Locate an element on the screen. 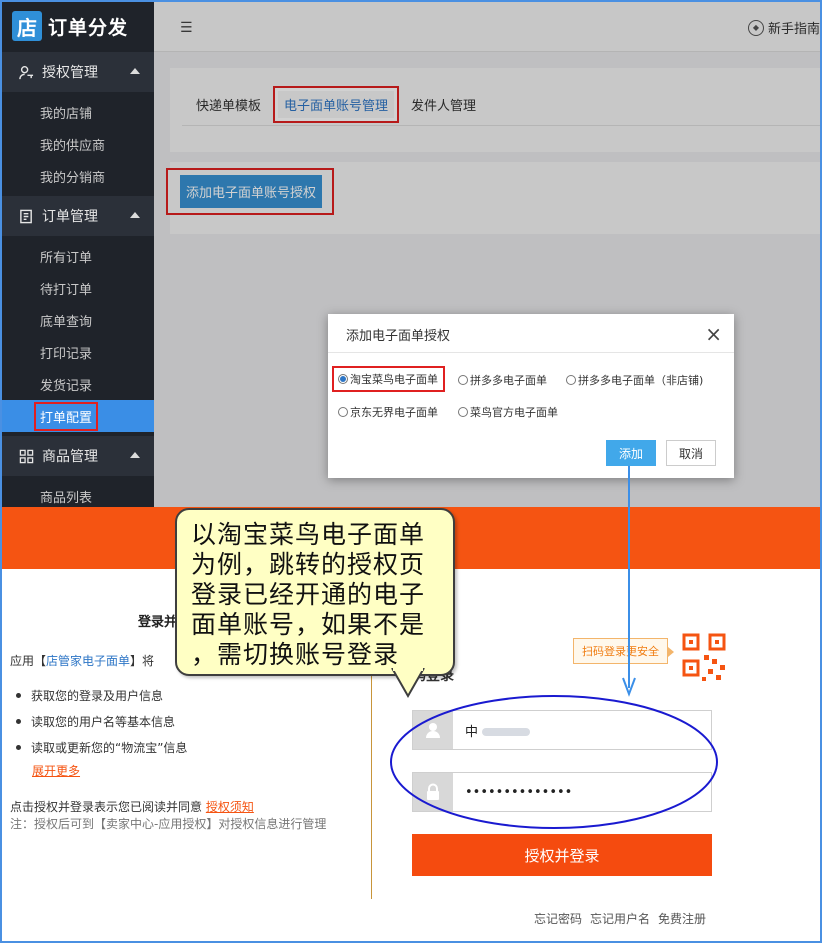 The height and width of the screenshot is (943, 822). brand: 店 订单分发 is located at coordinates (70, 26).